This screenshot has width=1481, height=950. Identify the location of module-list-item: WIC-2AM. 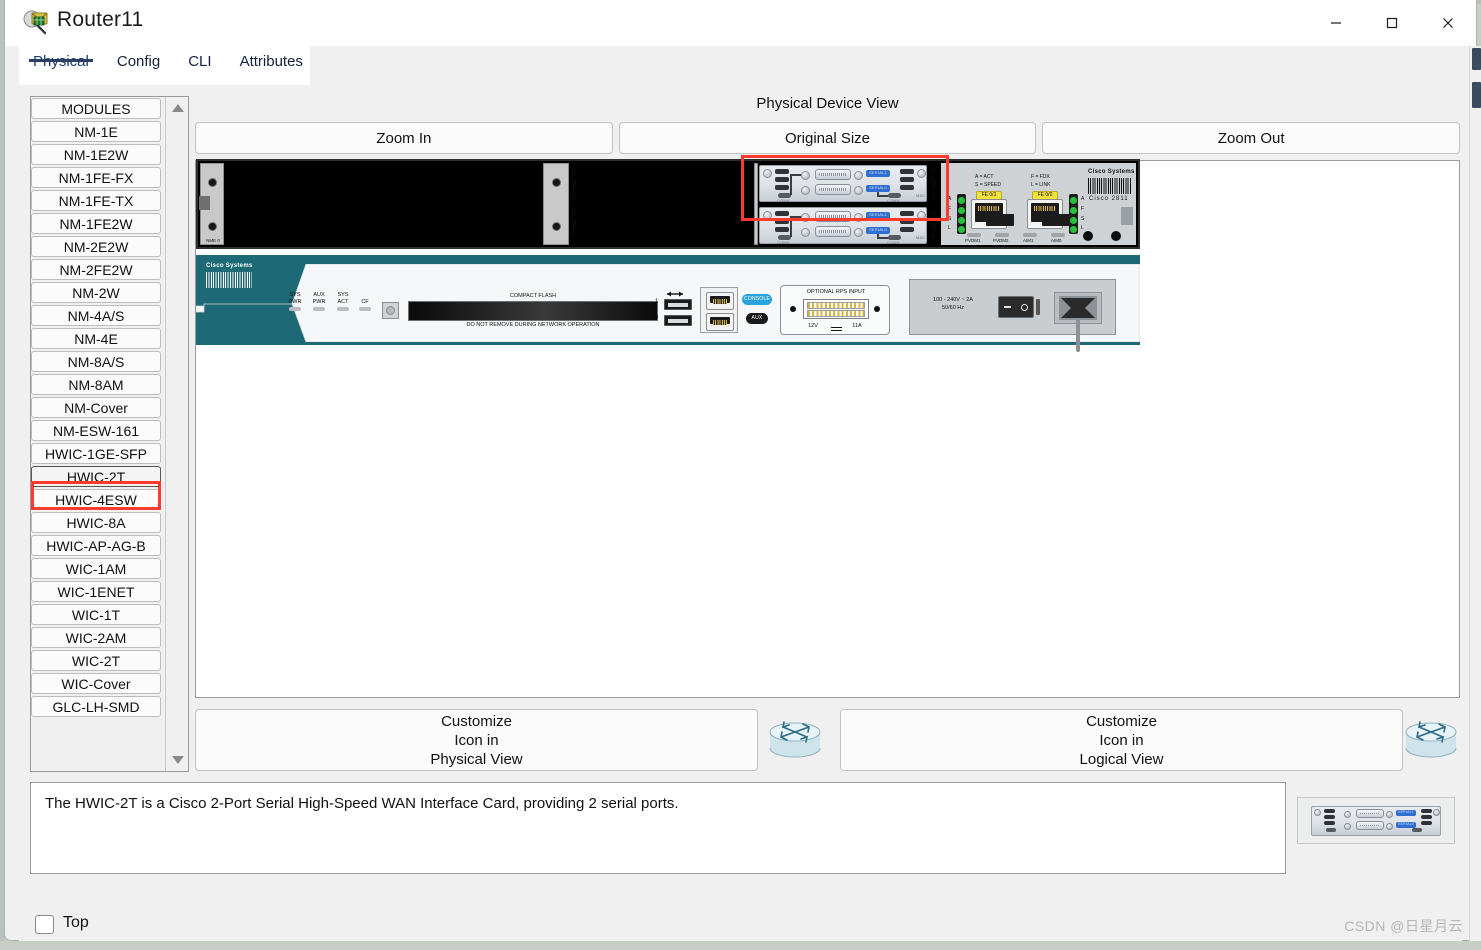
(96, 637).